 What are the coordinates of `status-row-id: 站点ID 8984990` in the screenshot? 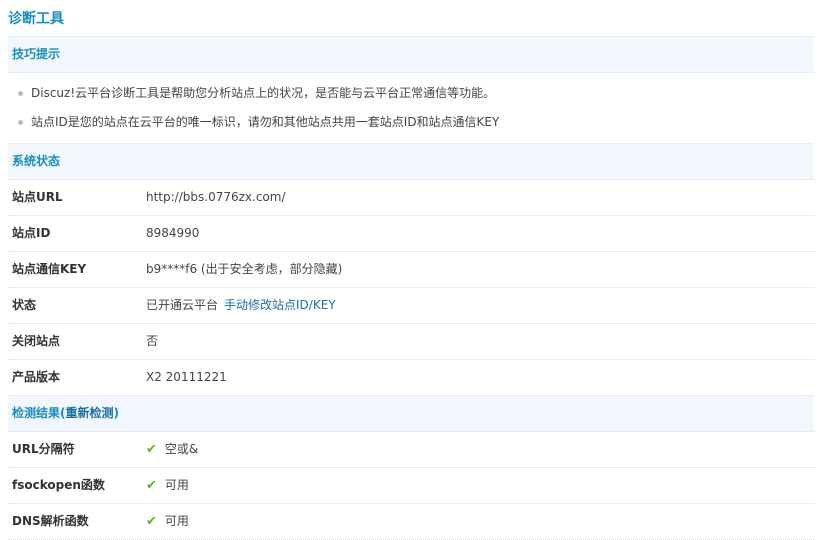 It's located at (411, 234).